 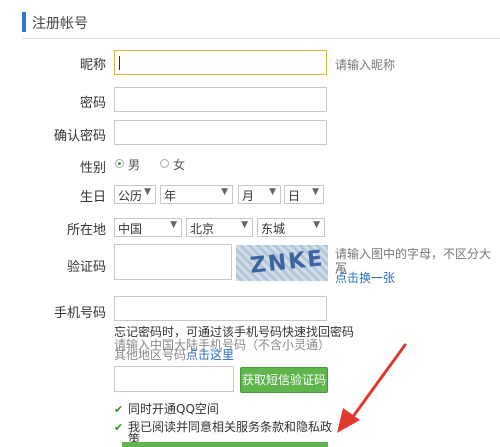 I want to click on header-accent-bar, so click(x=24, y=22).